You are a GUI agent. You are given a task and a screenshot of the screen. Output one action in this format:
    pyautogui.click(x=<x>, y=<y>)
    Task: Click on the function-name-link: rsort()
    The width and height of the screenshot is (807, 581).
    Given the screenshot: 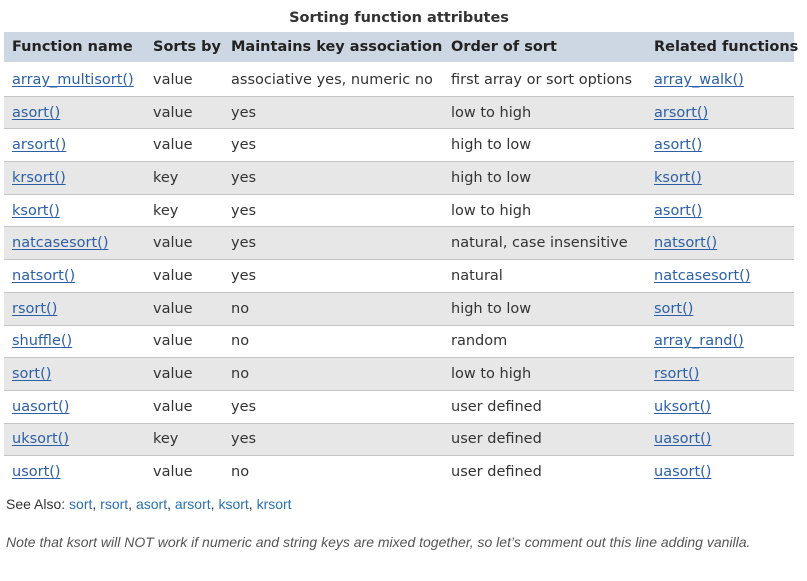 What is the action you would take?
    pyautogui.click(x=34, y=309)
    